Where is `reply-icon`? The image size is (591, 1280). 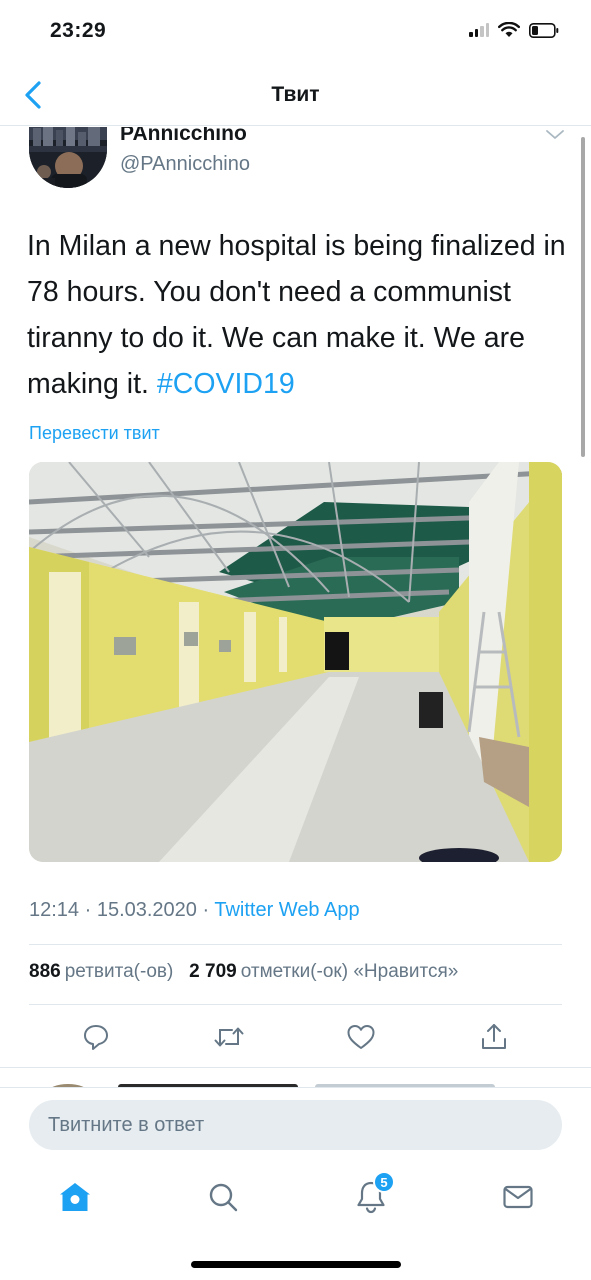 reply-icon is located at coordinates (96, 1037).